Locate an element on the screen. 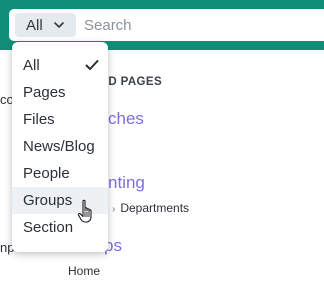 The image size is (324, 288). search-input is located at coordinates (199, 25).